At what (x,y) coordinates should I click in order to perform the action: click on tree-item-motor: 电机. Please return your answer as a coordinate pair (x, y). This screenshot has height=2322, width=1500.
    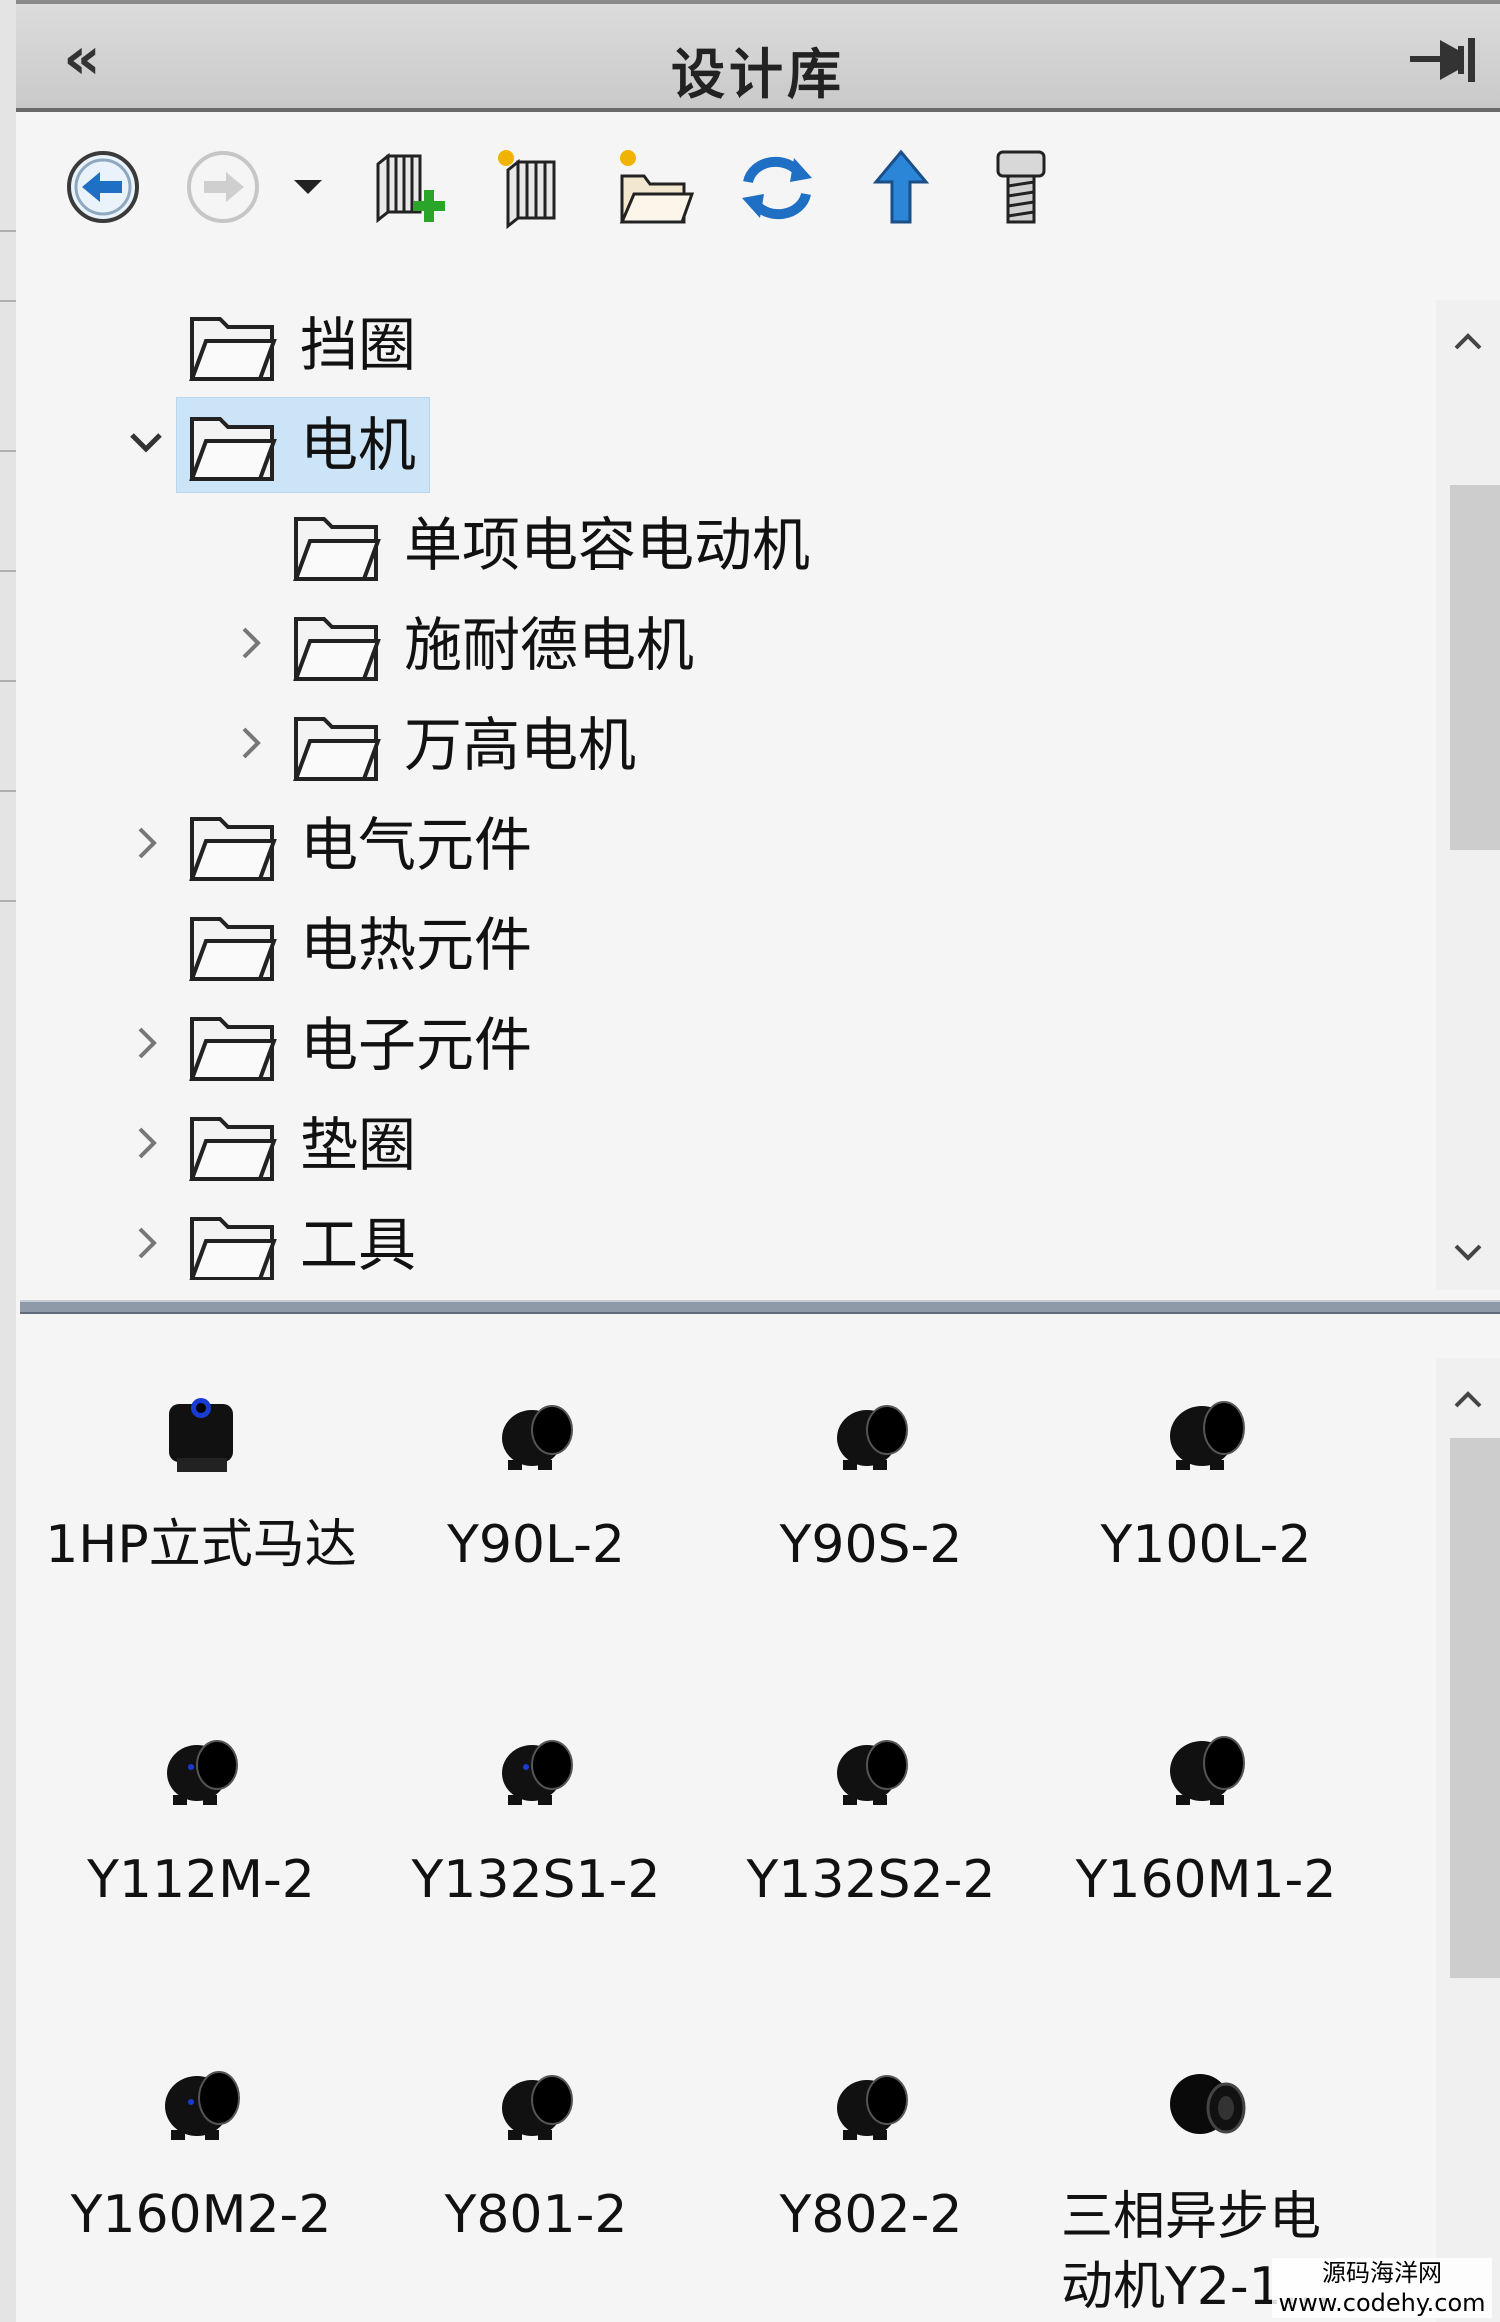
    Looking at the image, I should click on (416, 444).